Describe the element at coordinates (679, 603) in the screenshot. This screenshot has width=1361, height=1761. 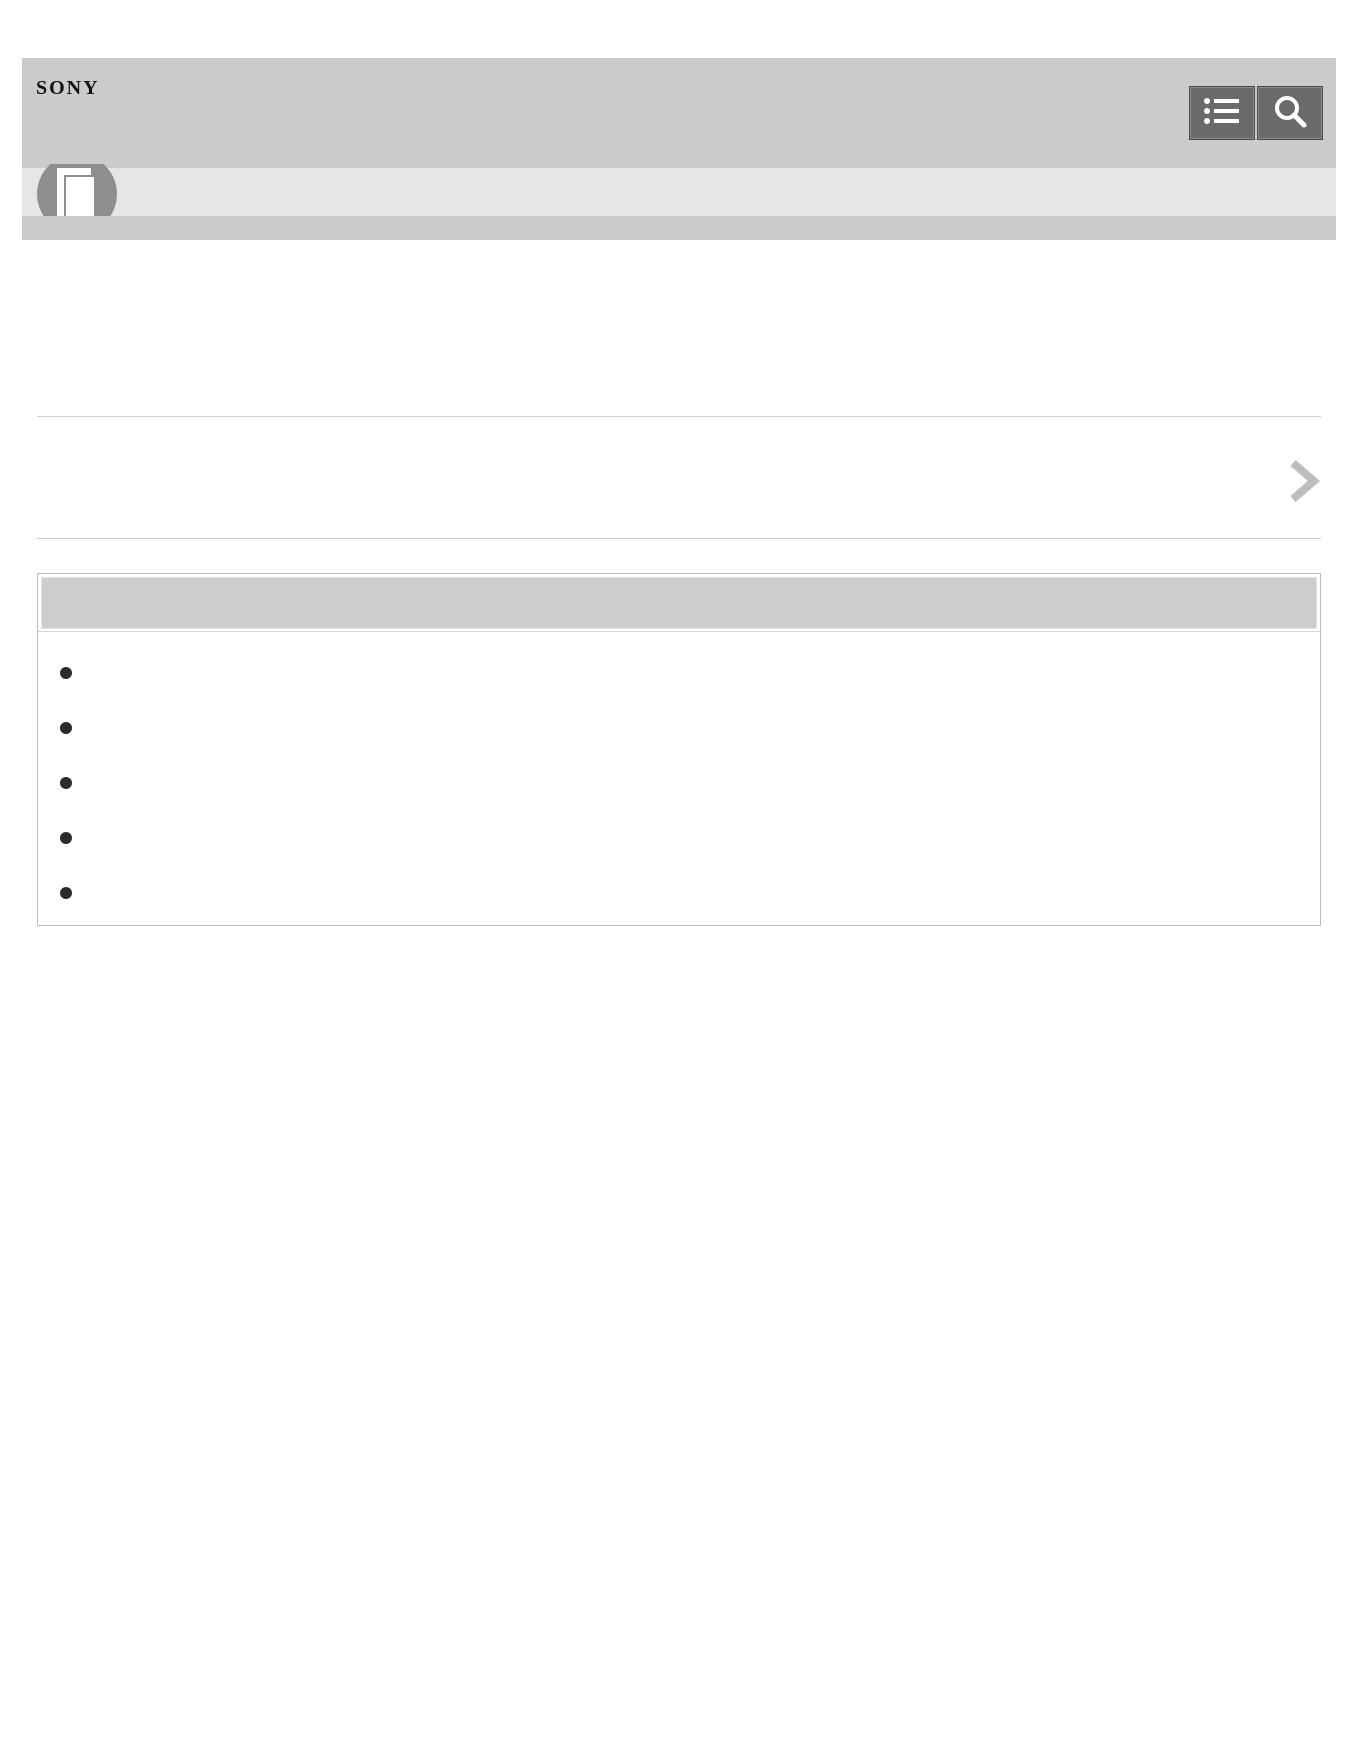
I see `contents-box-heading` at that location.